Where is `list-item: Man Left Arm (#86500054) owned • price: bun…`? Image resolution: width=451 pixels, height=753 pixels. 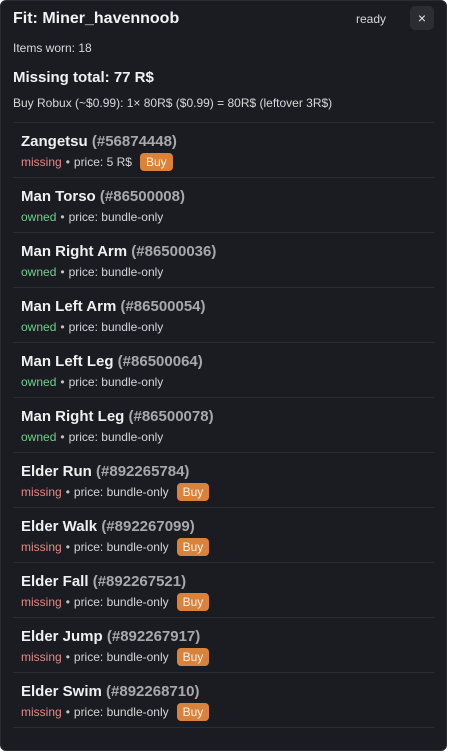
list-item: Man Left Arm (#86500054) owned • price: bun… is located at coordinates (223, 315).